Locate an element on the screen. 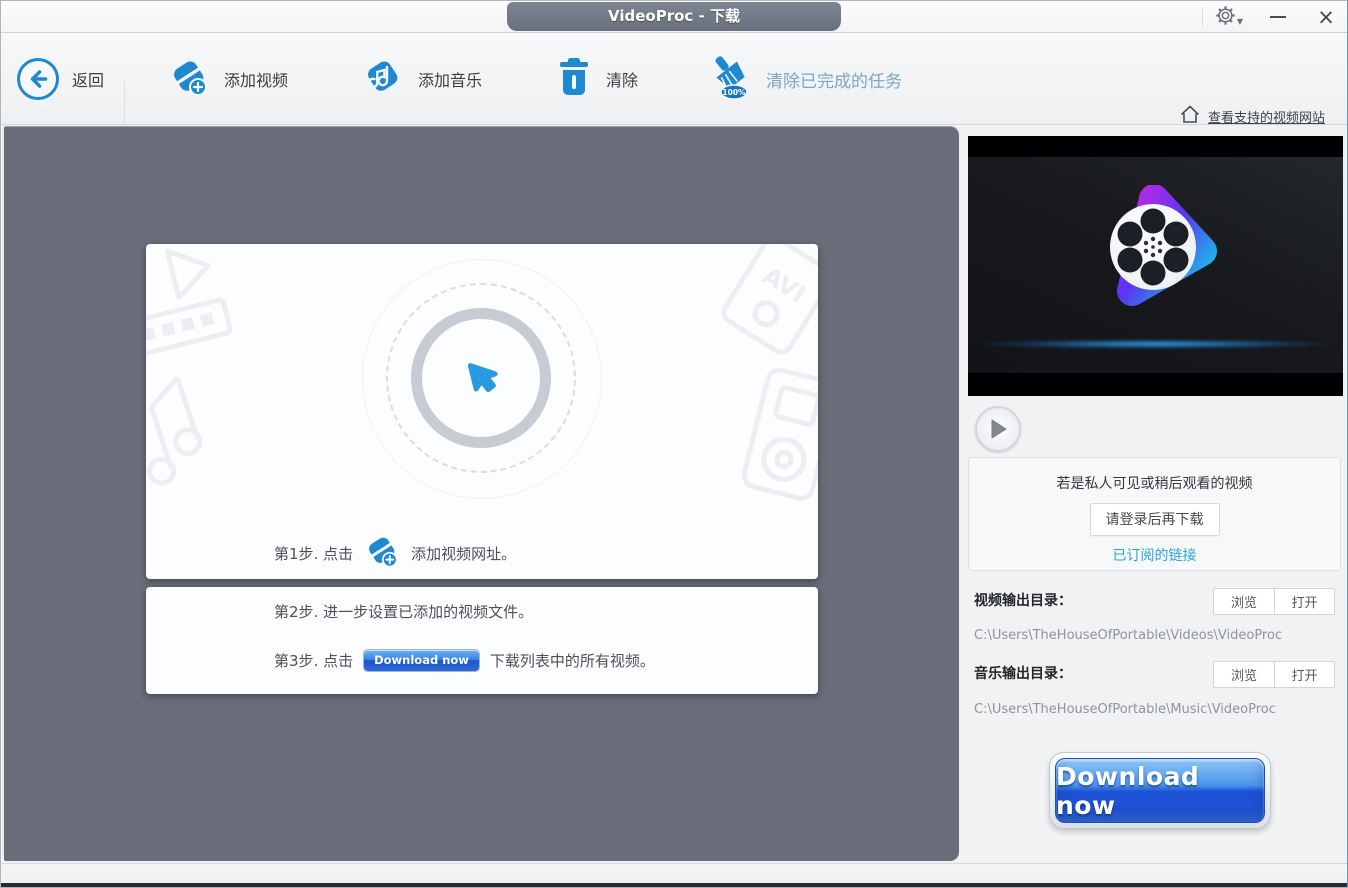 This screenshot has height=888, width=1348. subscribed-links: 已订阅的链接 is located at coordinates (1154, 555).